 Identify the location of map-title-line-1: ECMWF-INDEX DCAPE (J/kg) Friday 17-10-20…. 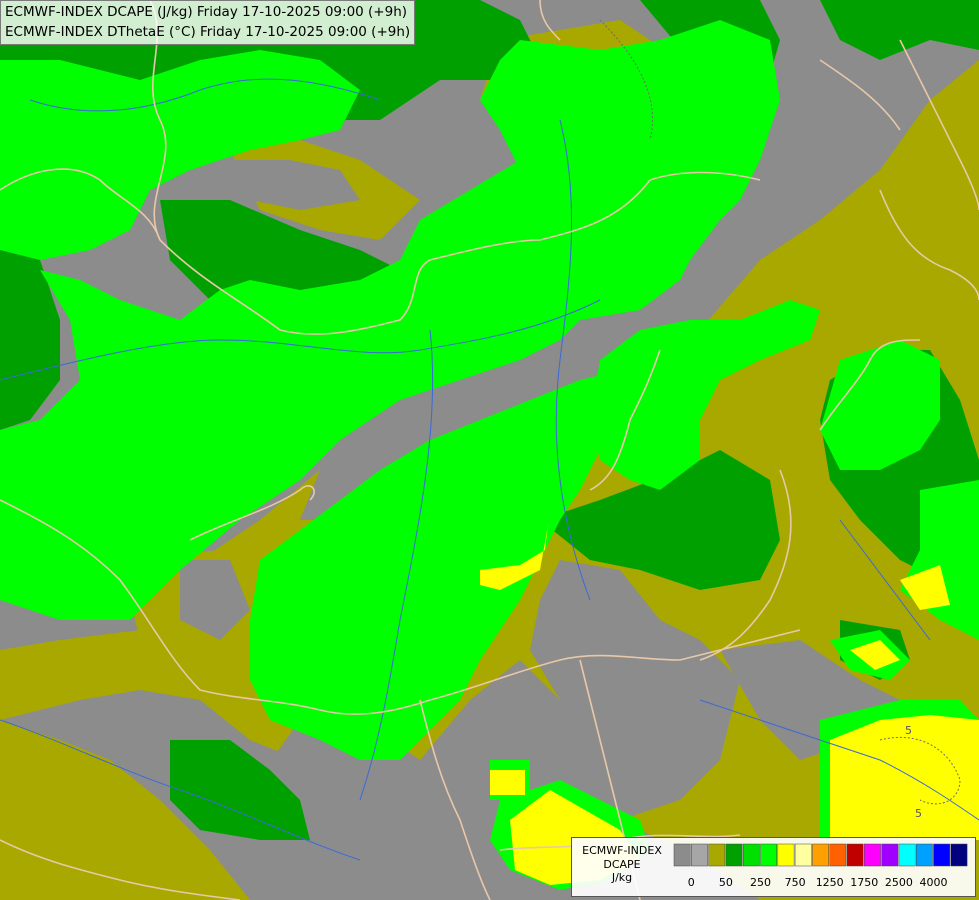
(206, 12).